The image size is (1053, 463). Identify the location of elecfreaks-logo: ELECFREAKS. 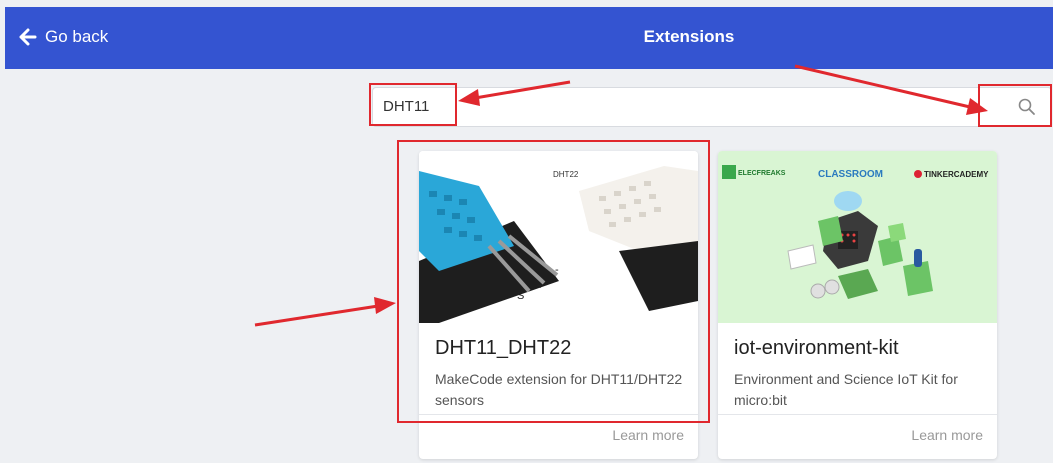
(762, 173).